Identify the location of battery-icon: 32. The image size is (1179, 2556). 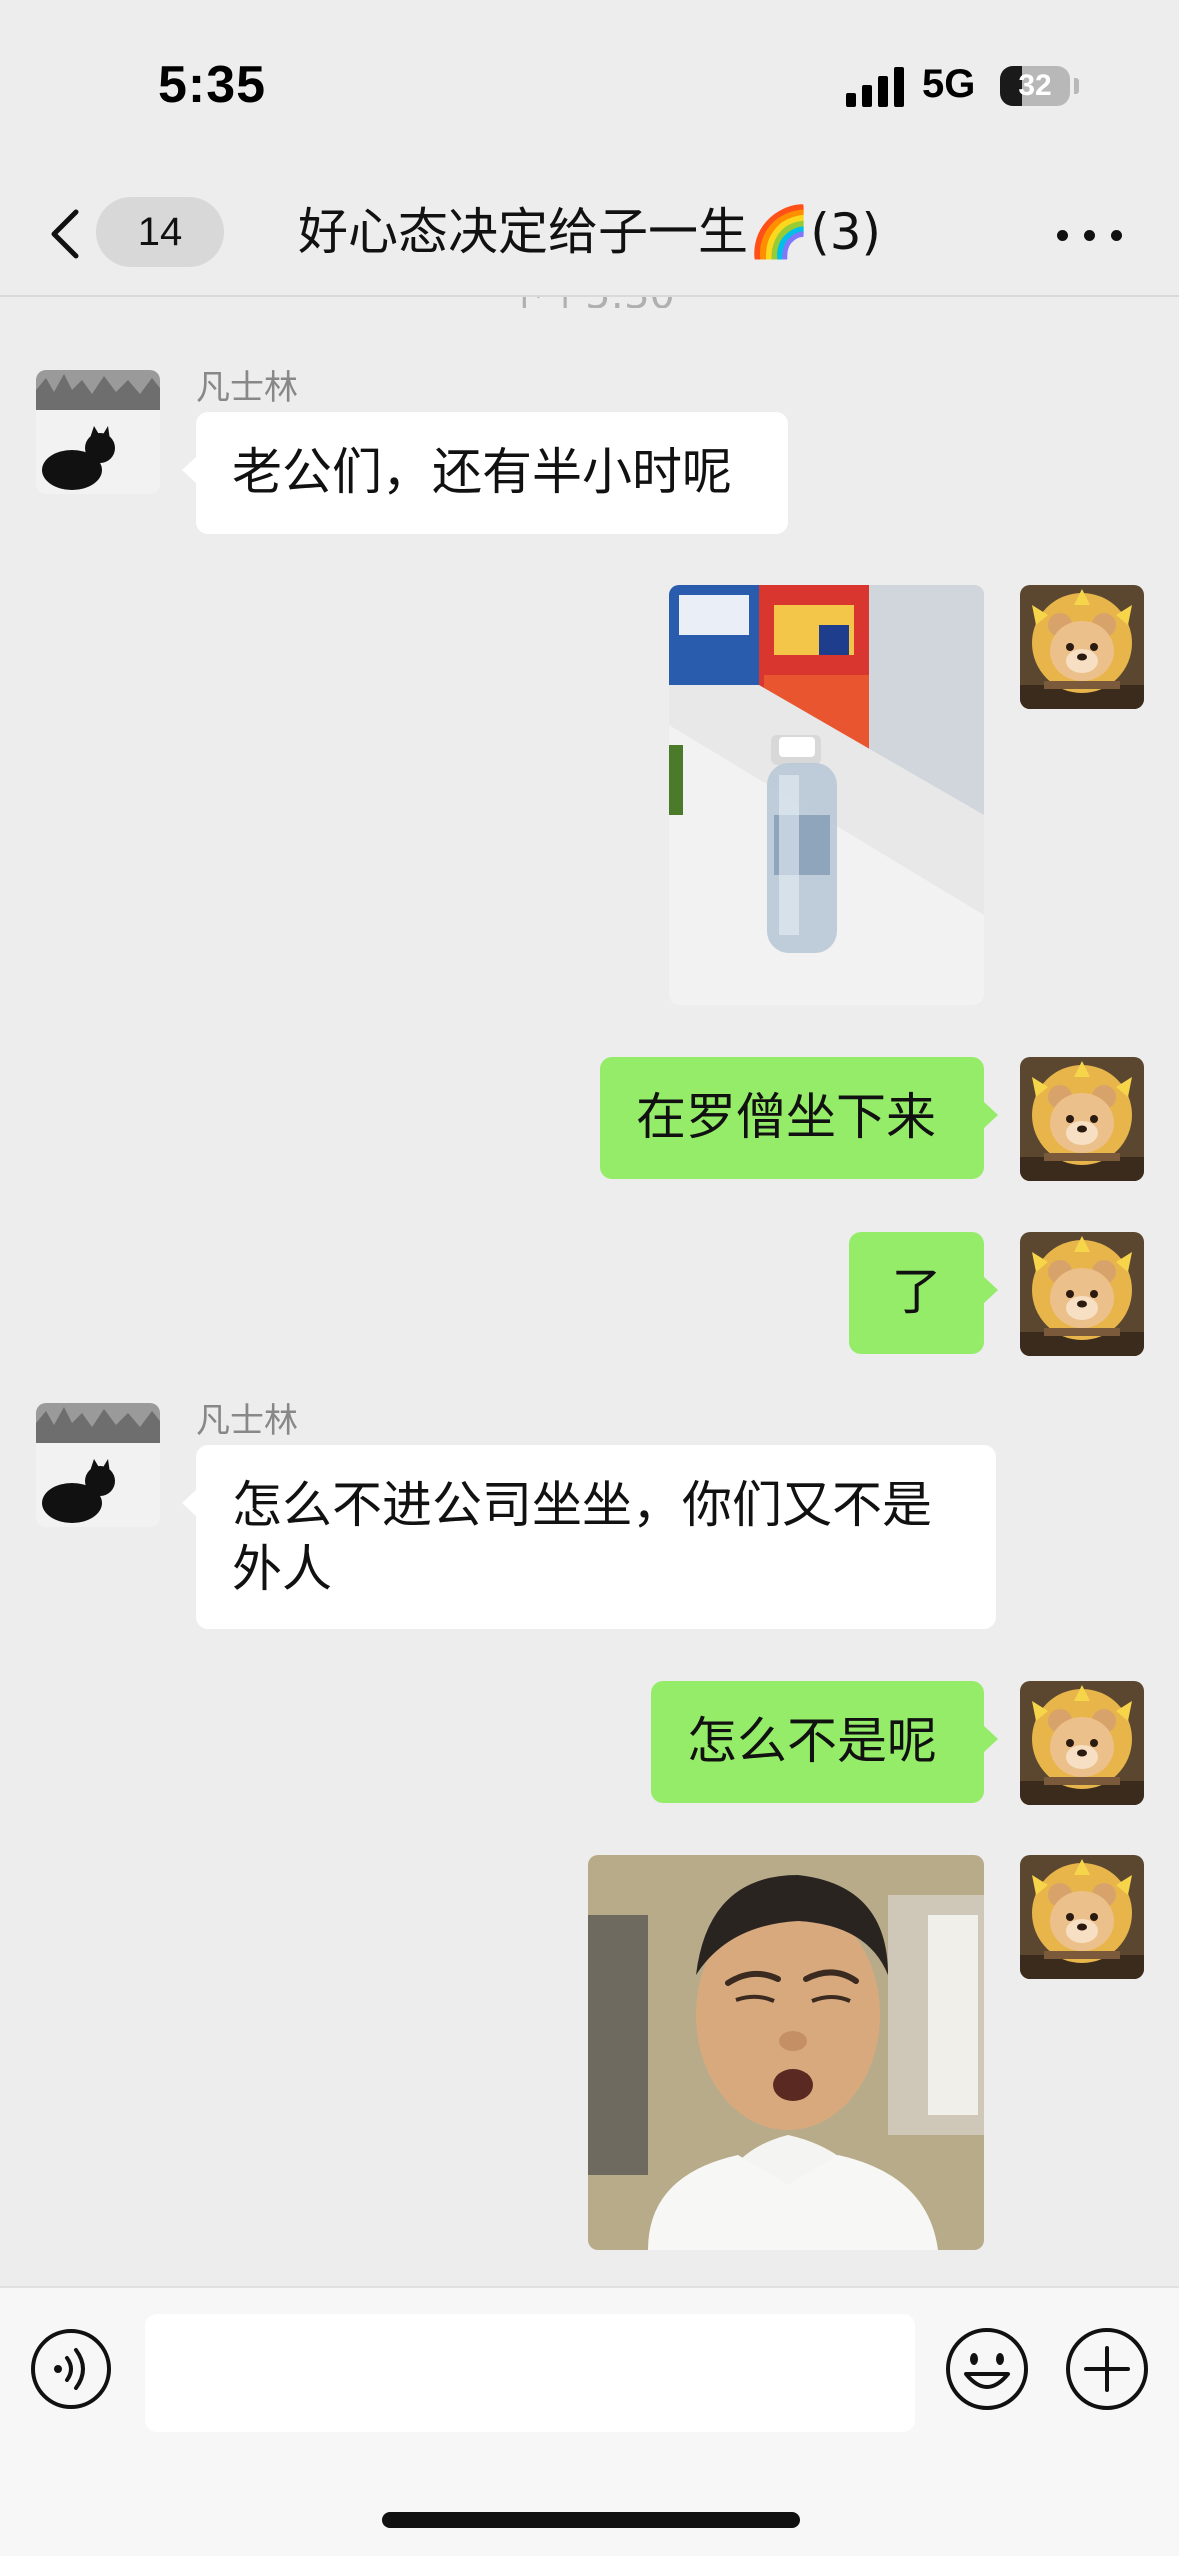
(1035, 86).